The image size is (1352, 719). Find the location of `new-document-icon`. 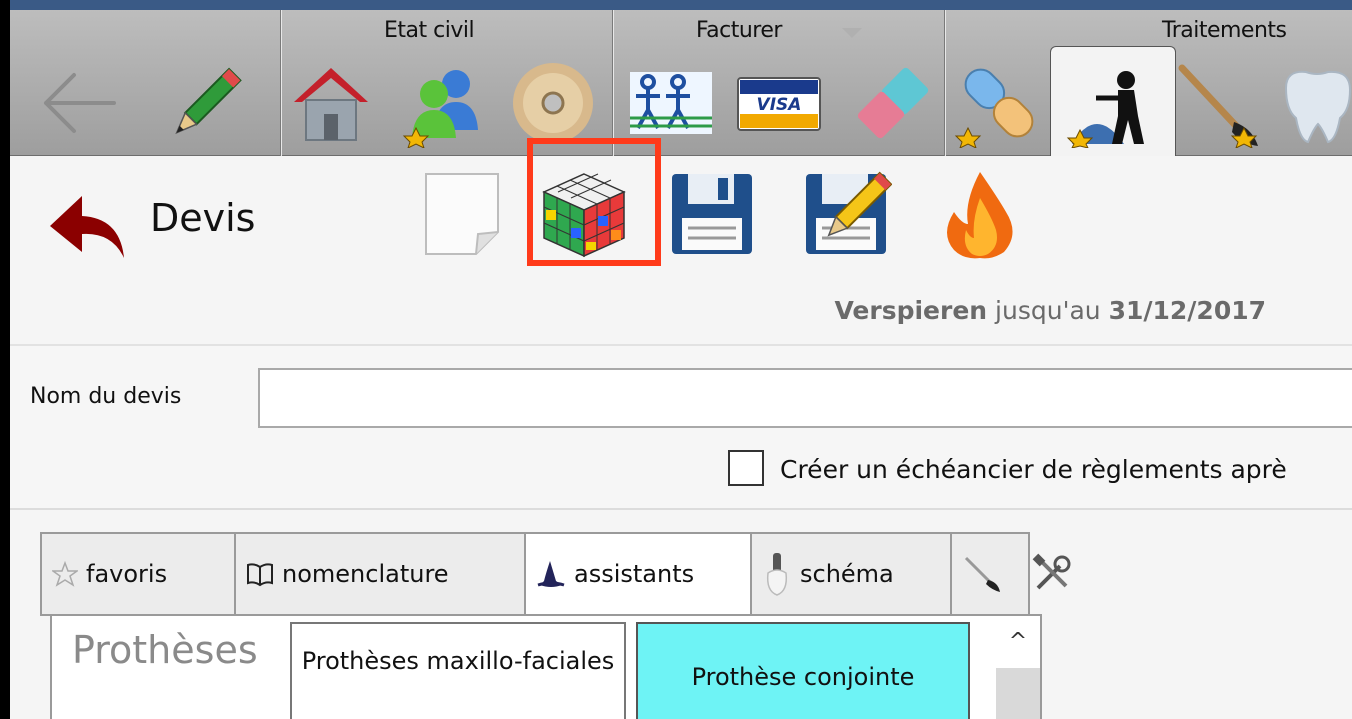

new-document-icon is located at coordinates (462, 214).